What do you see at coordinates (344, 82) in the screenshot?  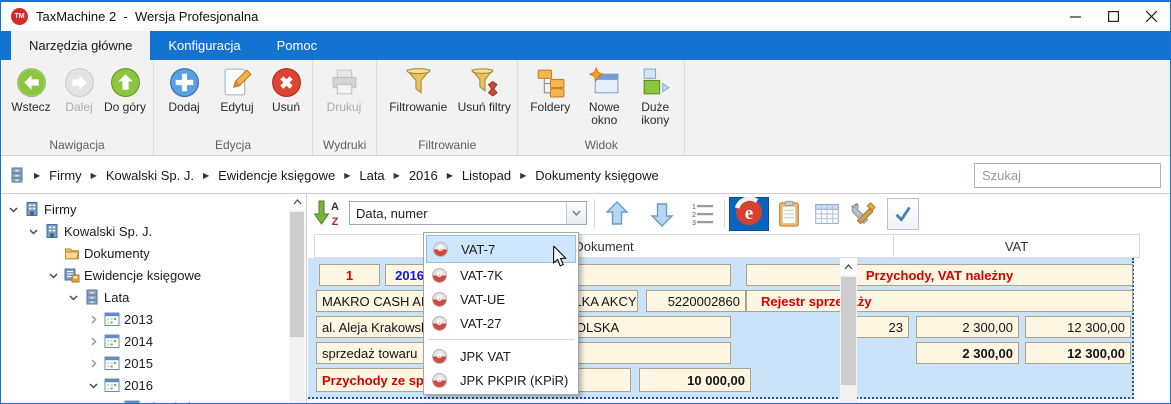 I see `printer-icon` at bounding box center [344, 82].